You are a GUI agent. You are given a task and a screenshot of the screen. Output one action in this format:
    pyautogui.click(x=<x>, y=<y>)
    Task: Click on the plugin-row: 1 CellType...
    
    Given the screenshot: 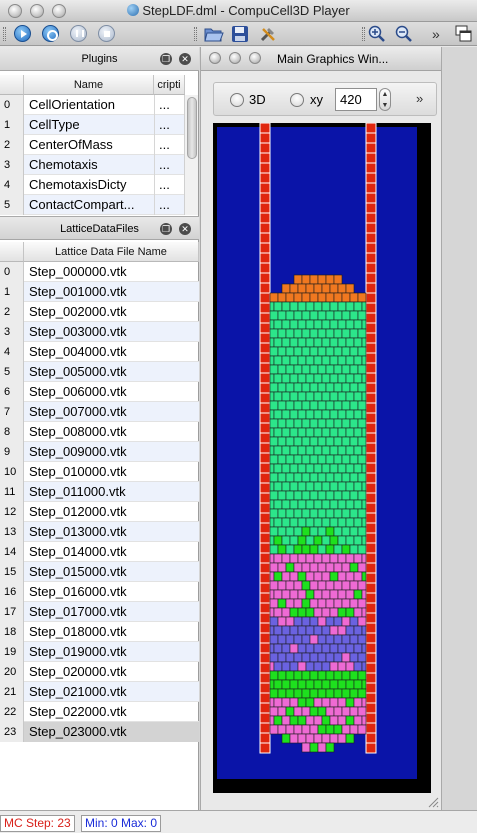 What is the action you would take?
    pyautogui.click(x=92, y=125)
    